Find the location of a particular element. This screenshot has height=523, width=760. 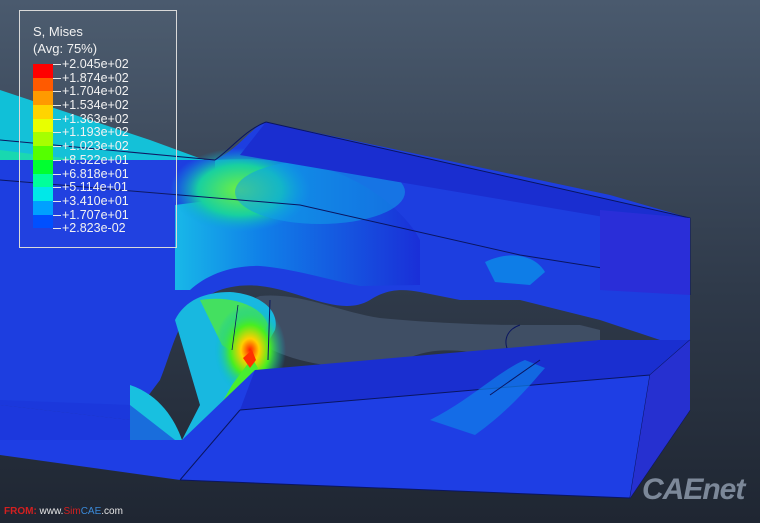

legend-label: +1.534e+02 is located at coordinates (95, 105).